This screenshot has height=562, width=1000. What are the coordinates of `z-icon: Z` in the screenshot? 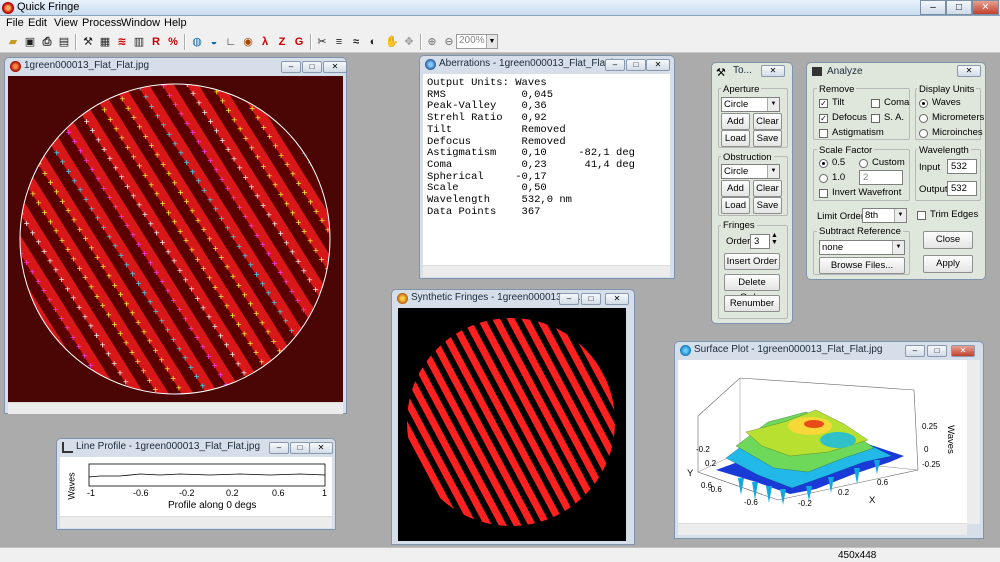 It's located at (282, 42).